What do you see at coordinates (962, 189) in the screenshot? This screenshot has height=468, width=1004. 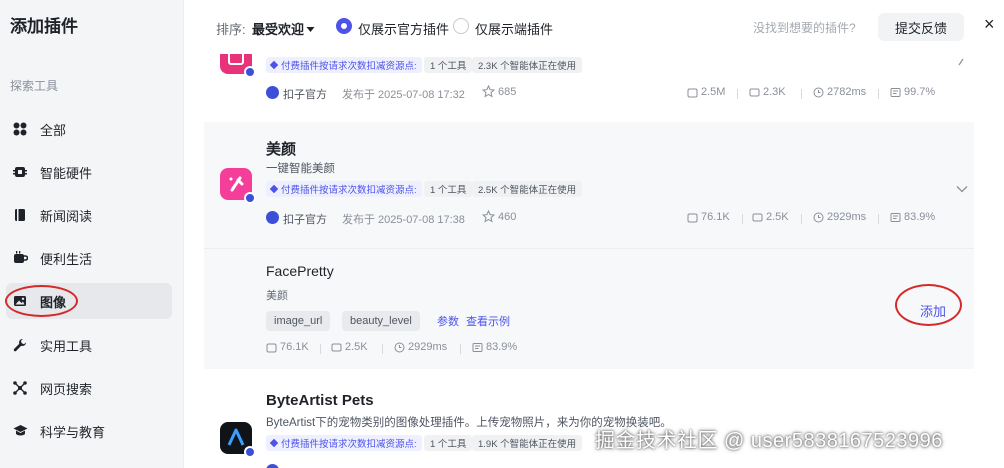 I see `chevron-down-icon` at bounding box center [962, 189].